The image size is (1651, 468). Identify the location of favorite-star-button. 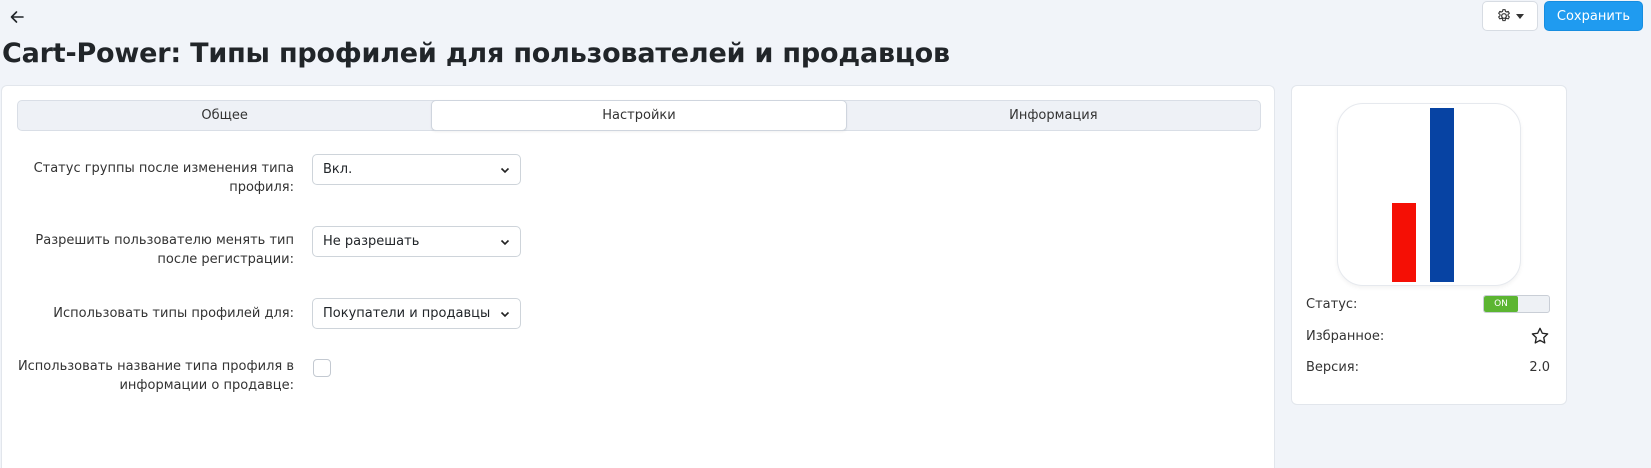
(1540, 336).